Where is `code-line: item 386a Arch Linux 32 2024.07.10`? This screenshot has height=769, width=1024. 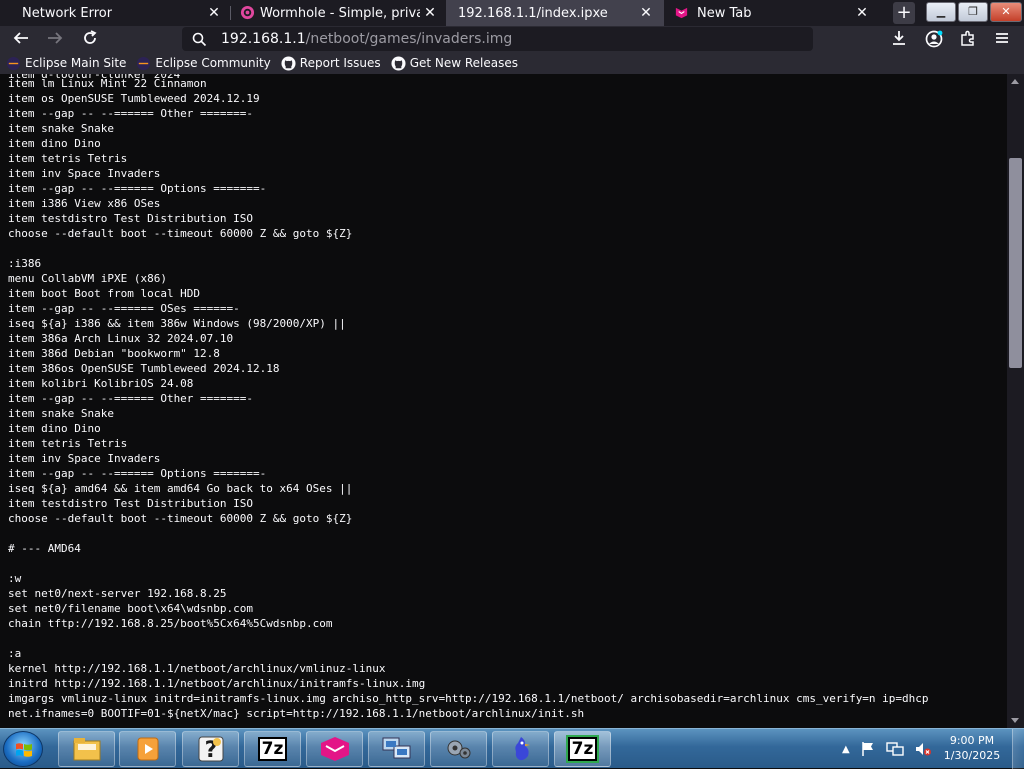
code-line: item 386a Arch Linux 32 2024.07.10 is located at coordinates (121, 338).